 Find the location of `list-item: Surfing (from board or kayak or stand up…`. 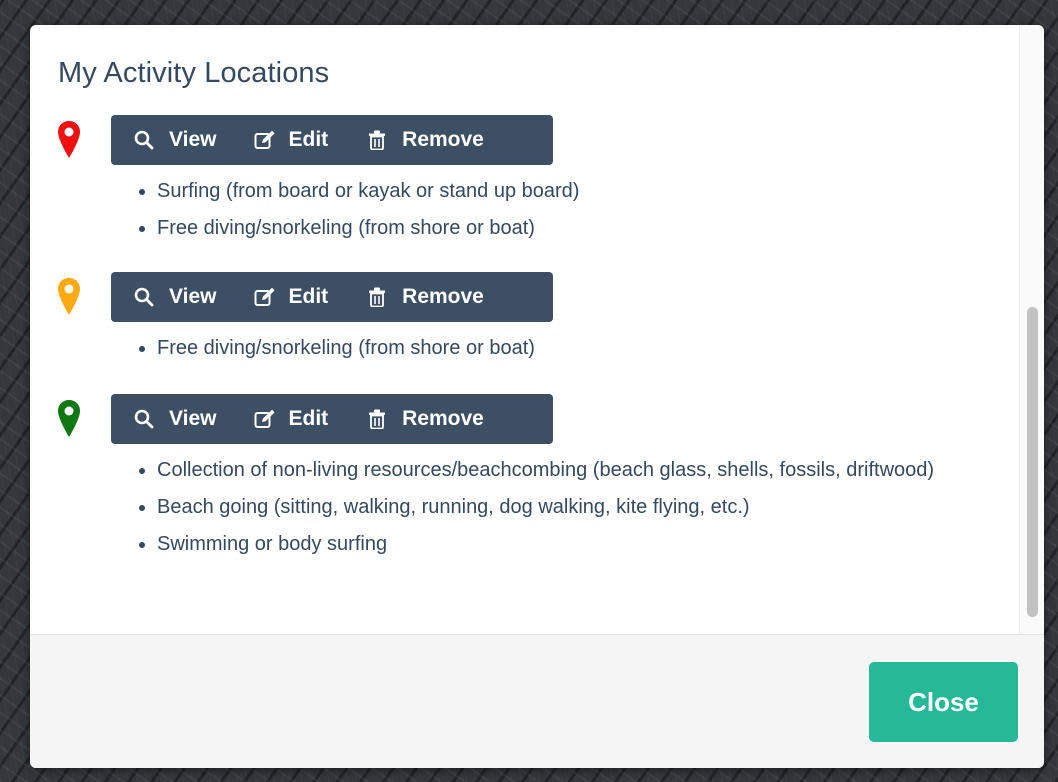

list-item: Surfing (from board or kayak or stand up… is located at coordinates (577, 191).